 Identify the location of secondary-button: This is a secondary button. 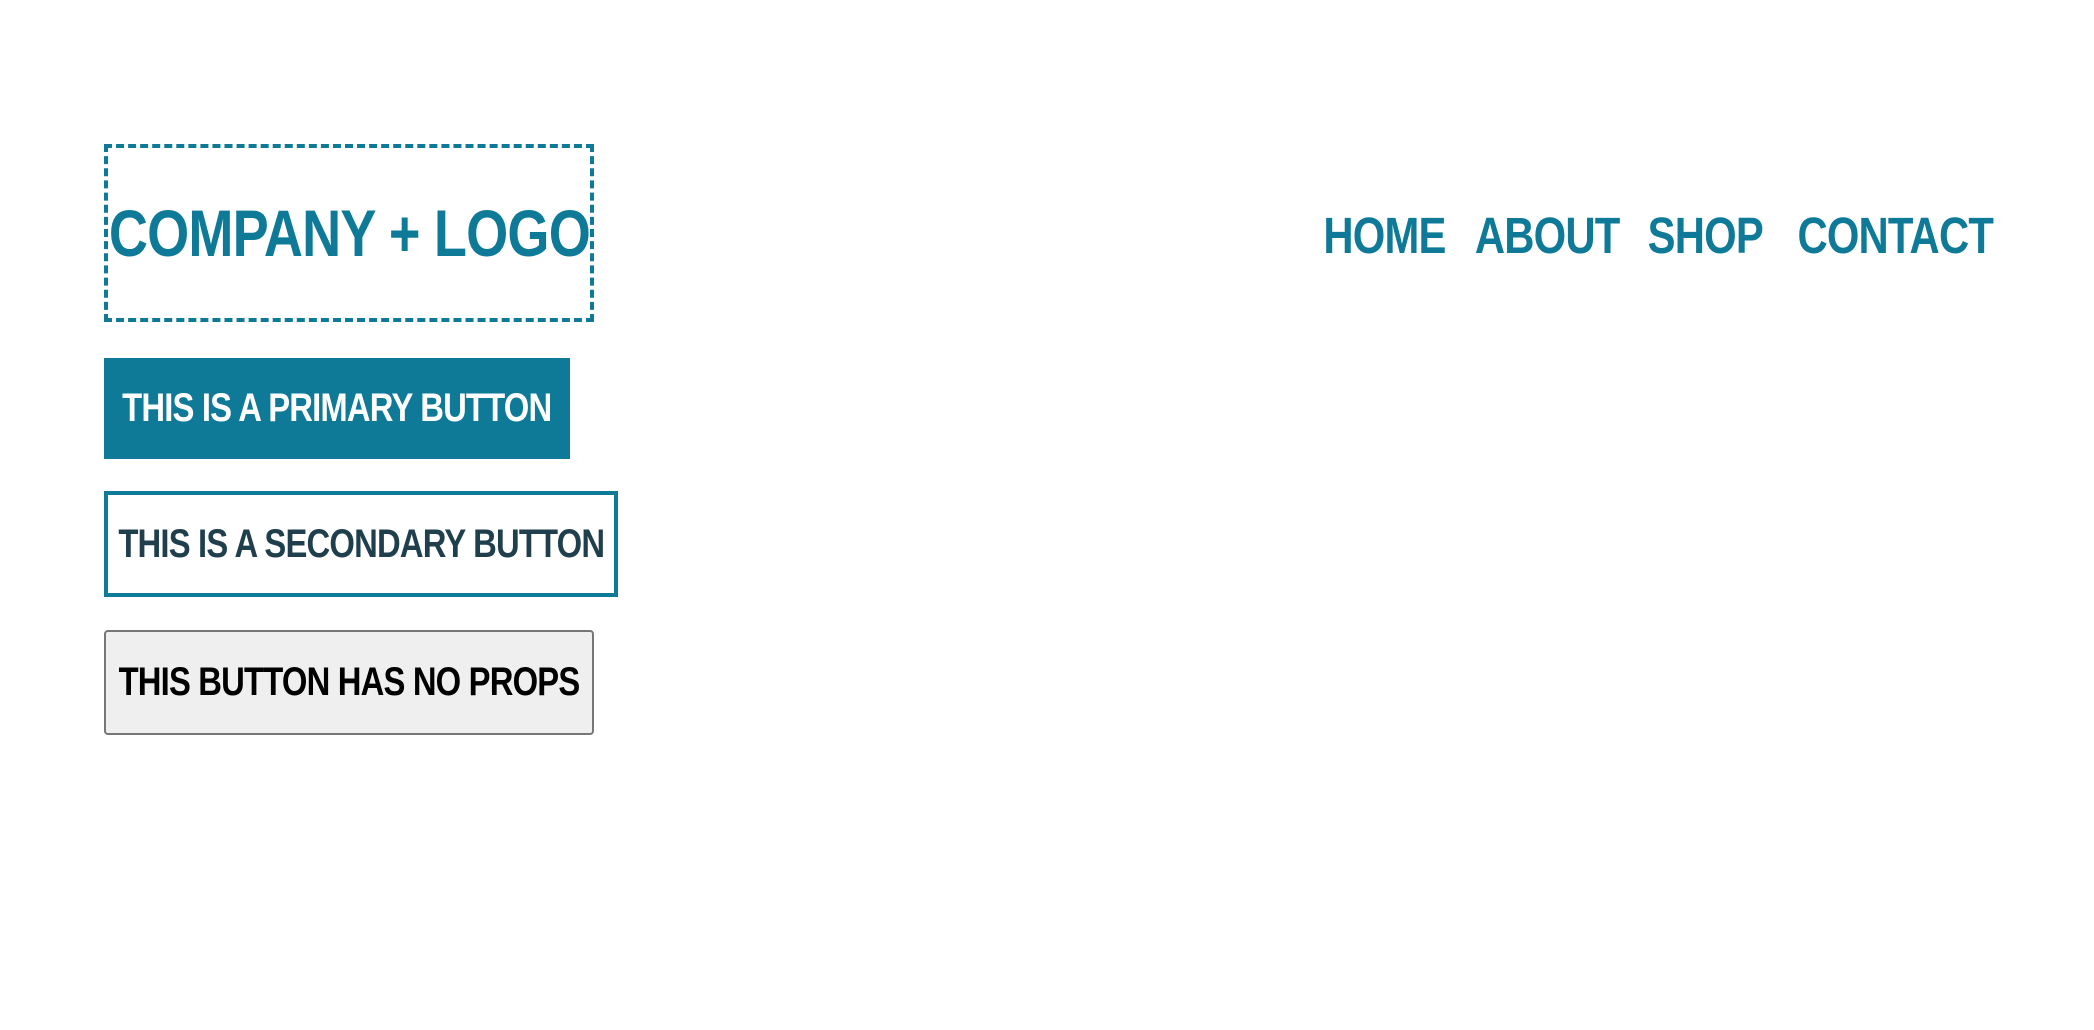
(361, 544).